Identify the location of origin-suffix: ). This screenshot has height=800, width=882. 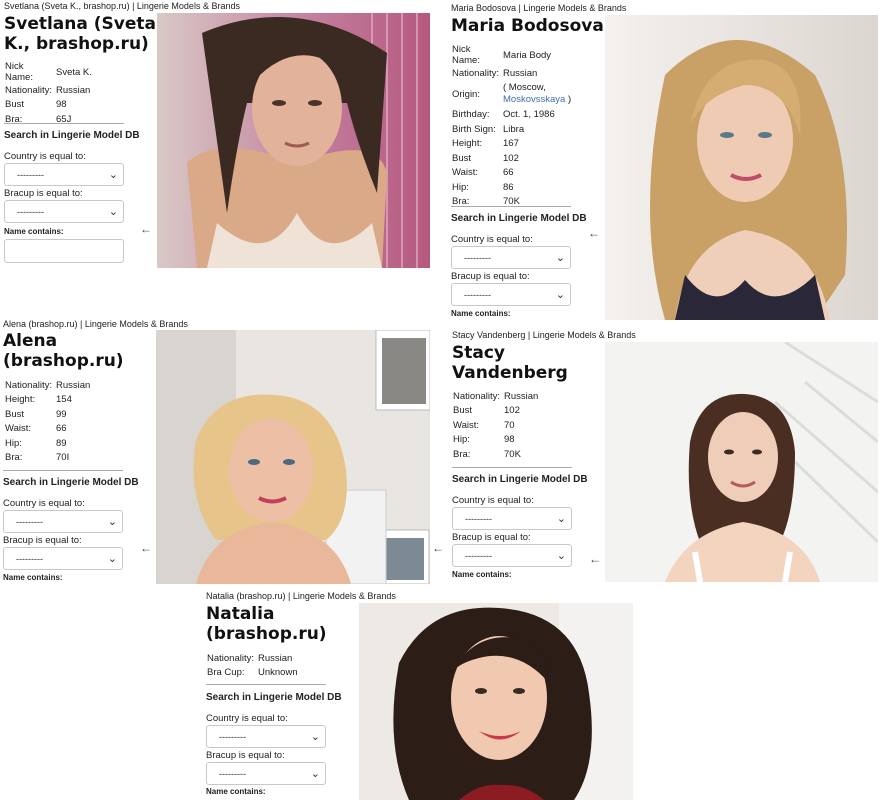
(568, 99).